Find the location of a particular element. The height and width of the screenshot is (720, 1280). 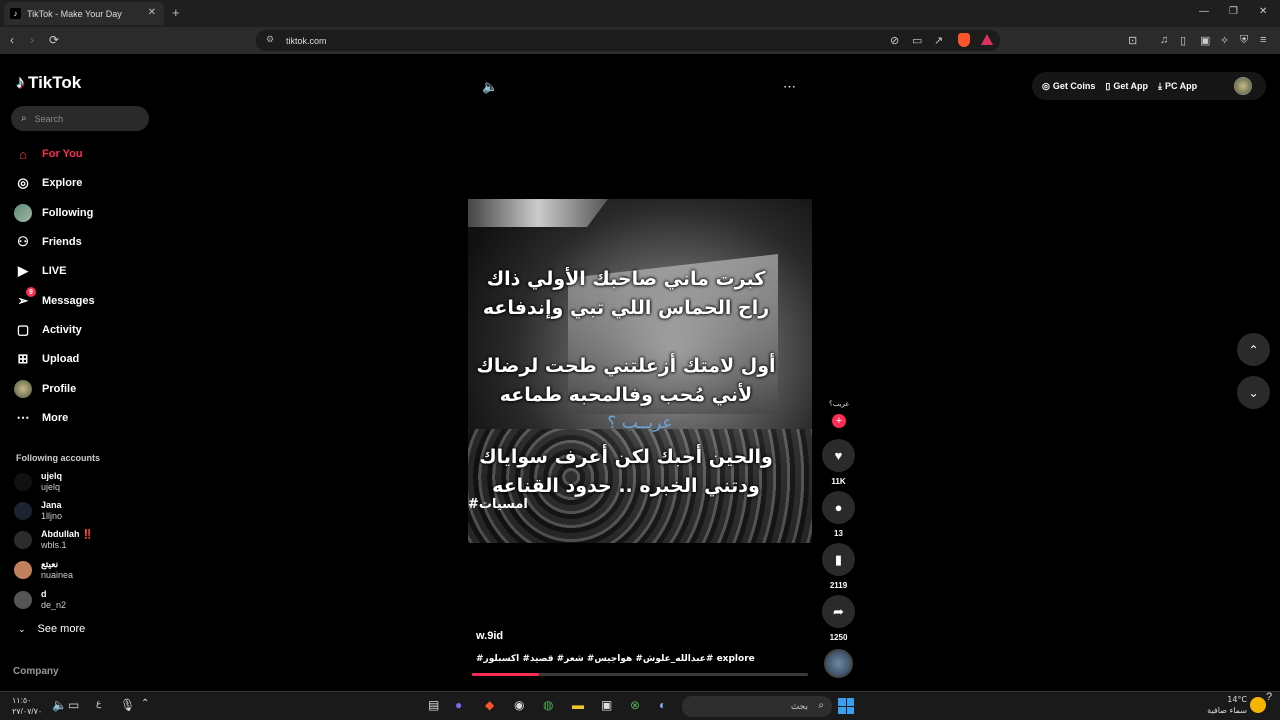

speaker-icon: 🔈 is located at coordinates (59, 705).